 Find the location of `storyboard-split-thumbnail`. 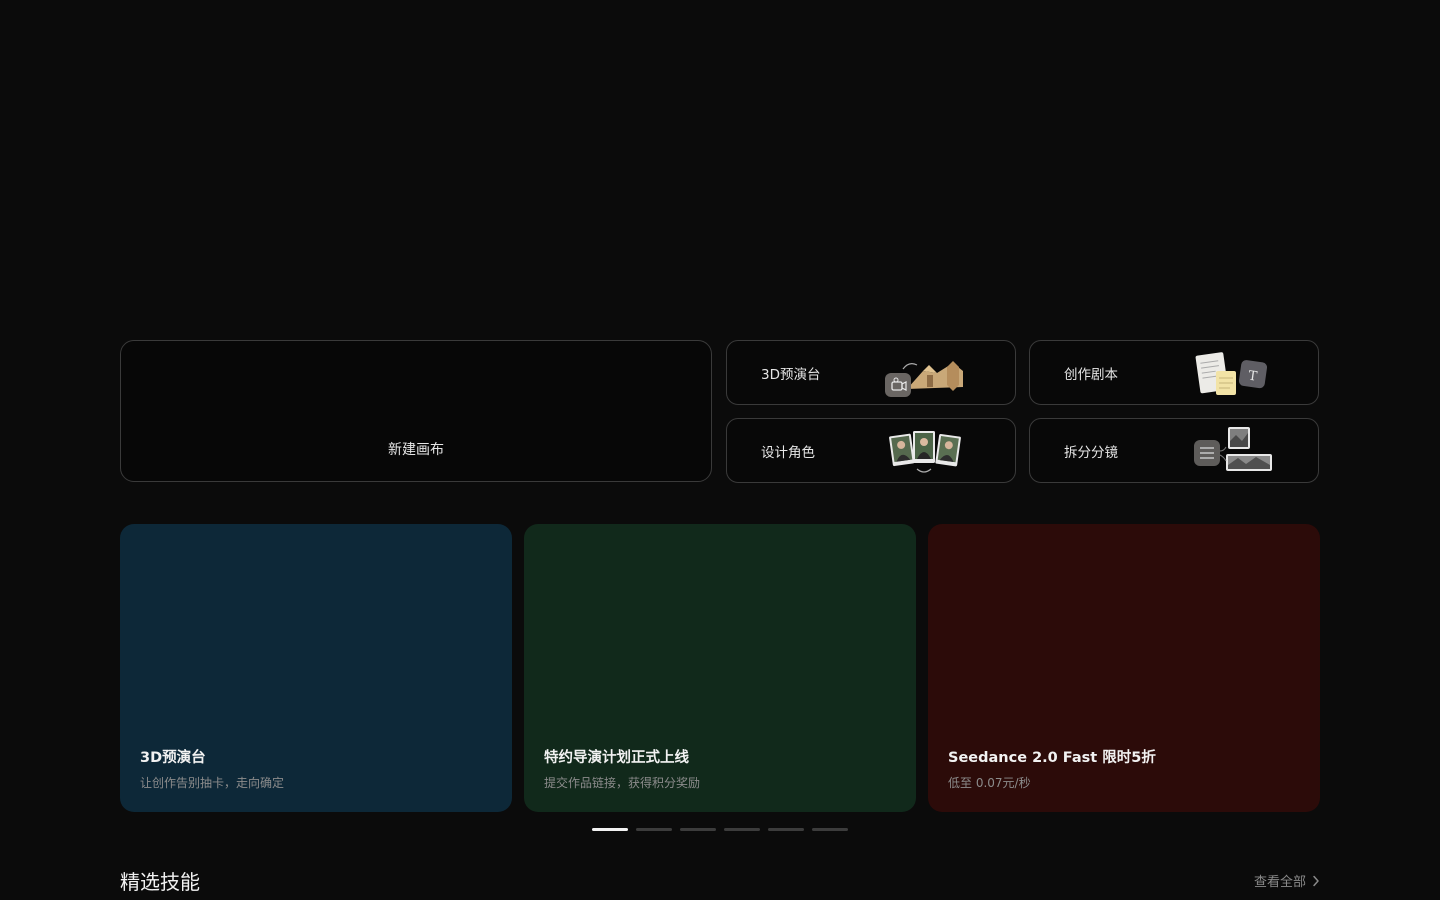

storyboard-split-thumbnail is located at coordinates (1233, 449).